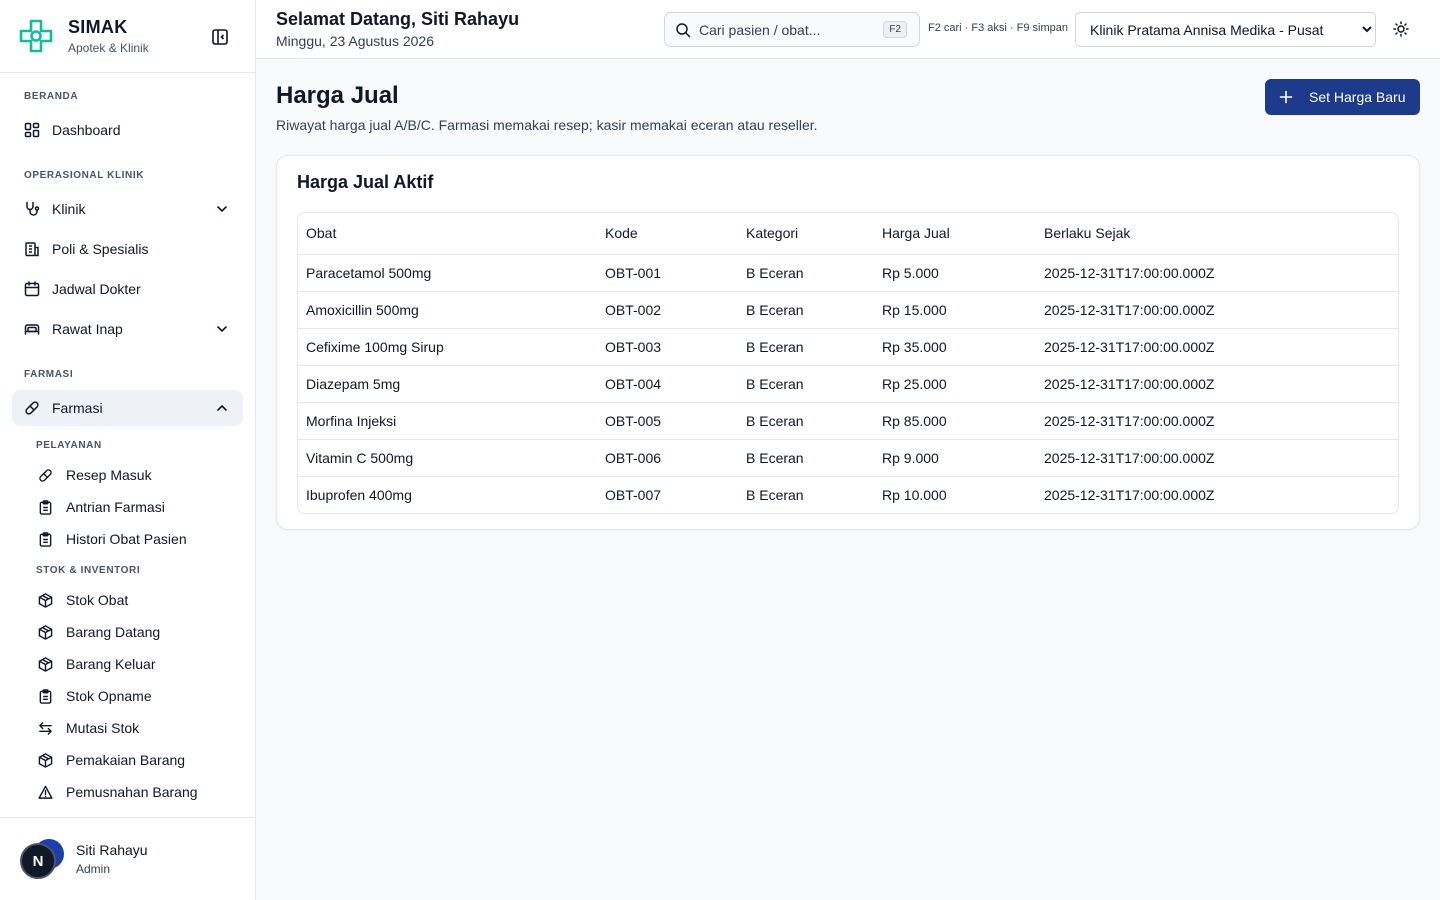 The image size is (1440, 900). Describe the element at coordinates (109, 475) in the screenshot. I see `sidebar-item-label: Resep Masuk` at that location.